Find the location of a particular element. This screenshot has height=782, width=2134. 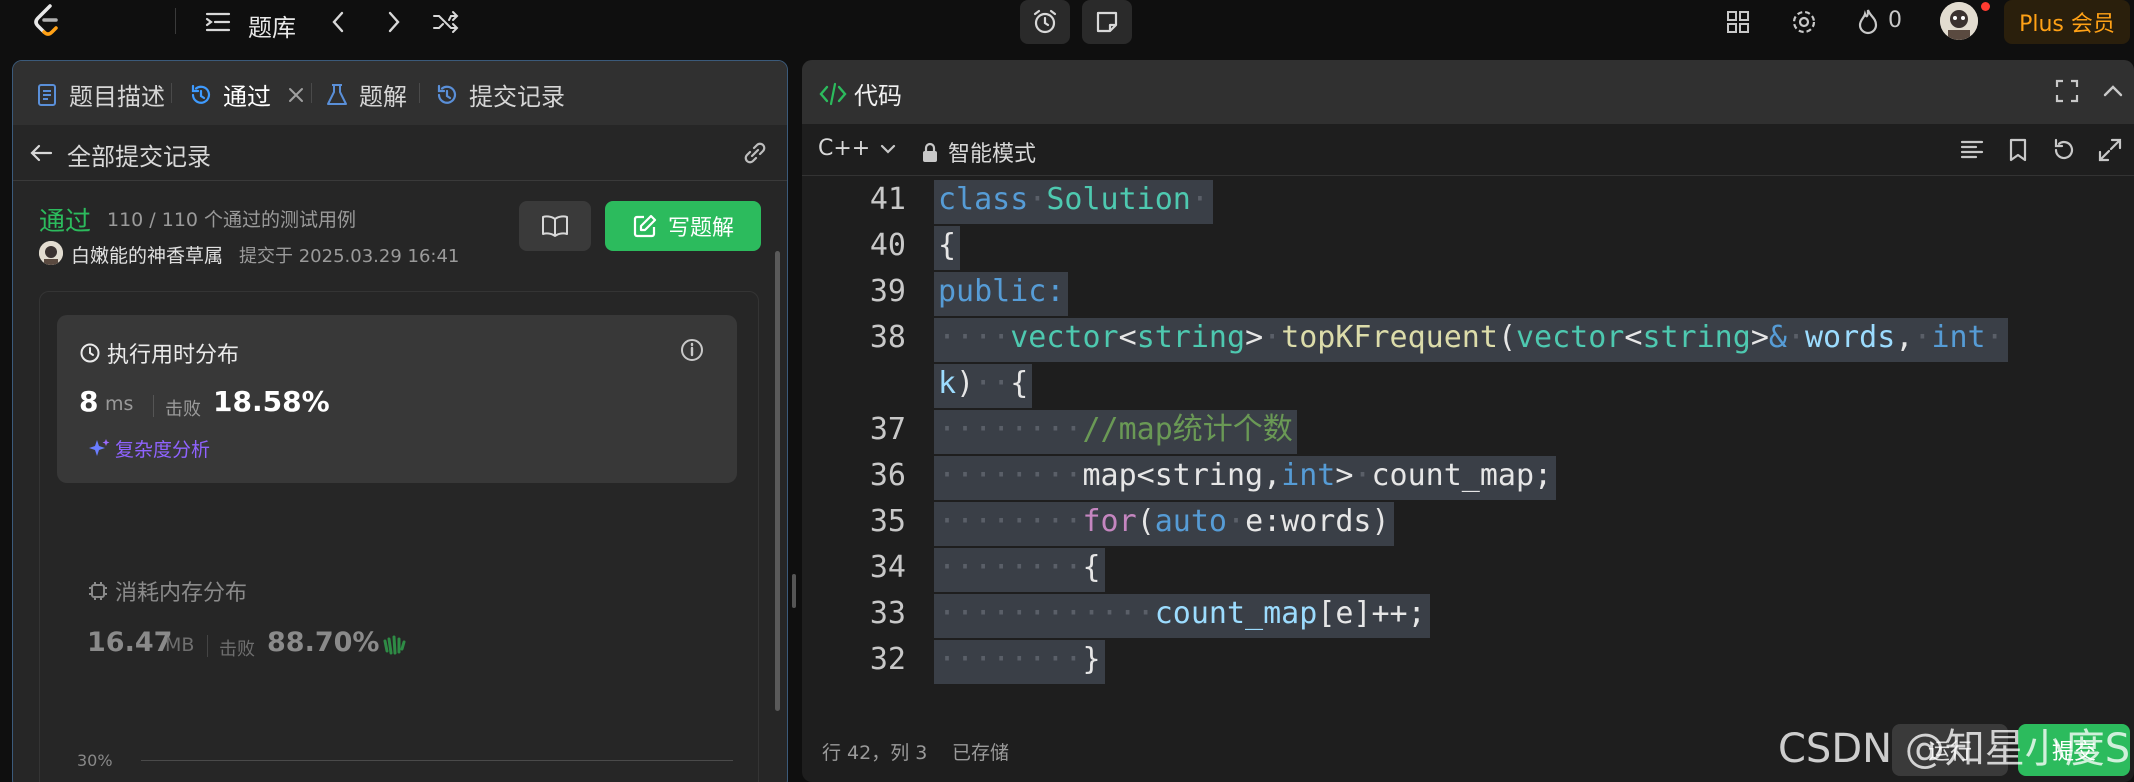

code-line: 34 ········{ is located at coordinates (1468, 568).